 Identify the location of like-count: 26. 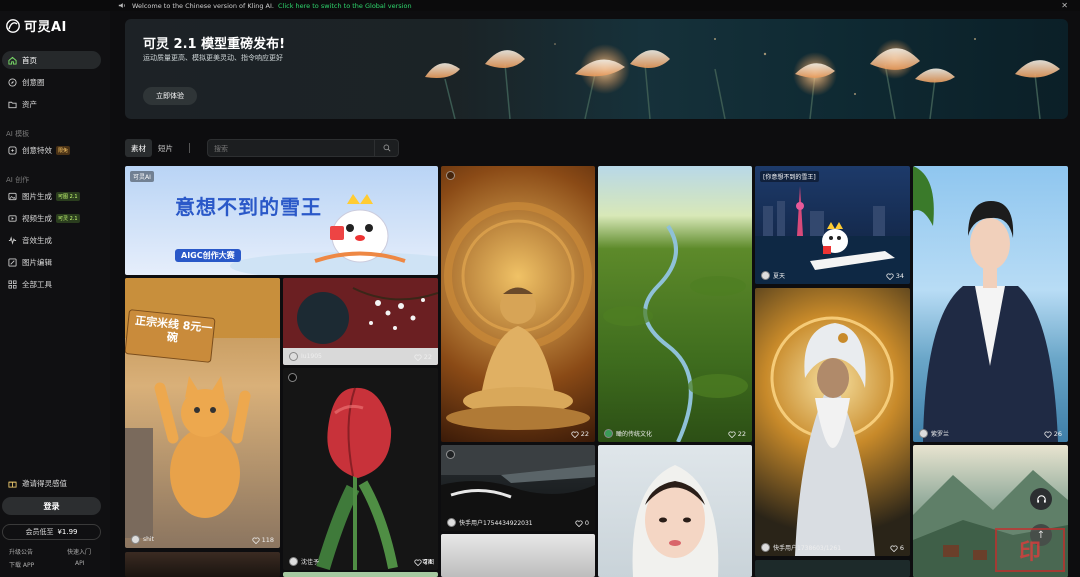
(1053, 434).